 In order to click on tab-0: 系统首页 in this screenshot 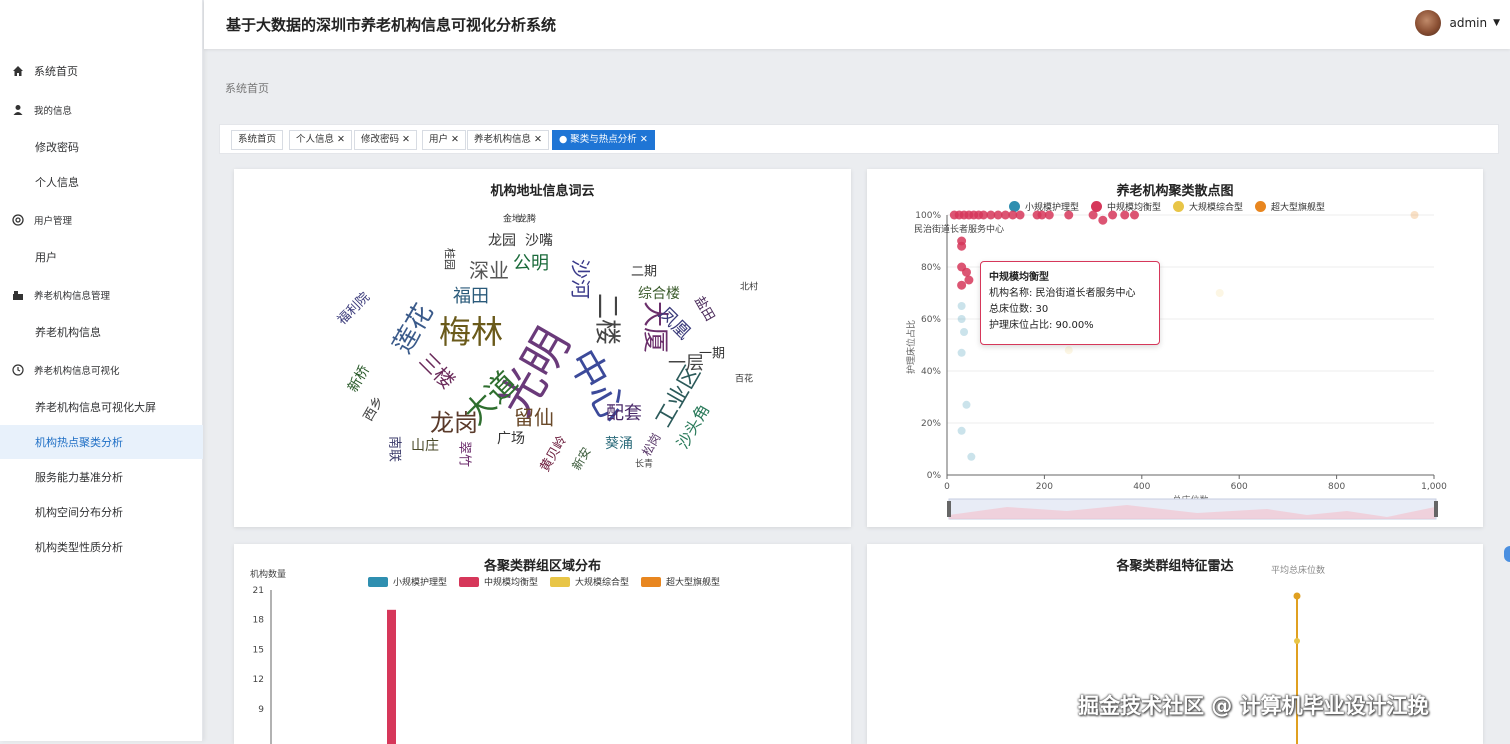, I will do `click(257, 140)`.